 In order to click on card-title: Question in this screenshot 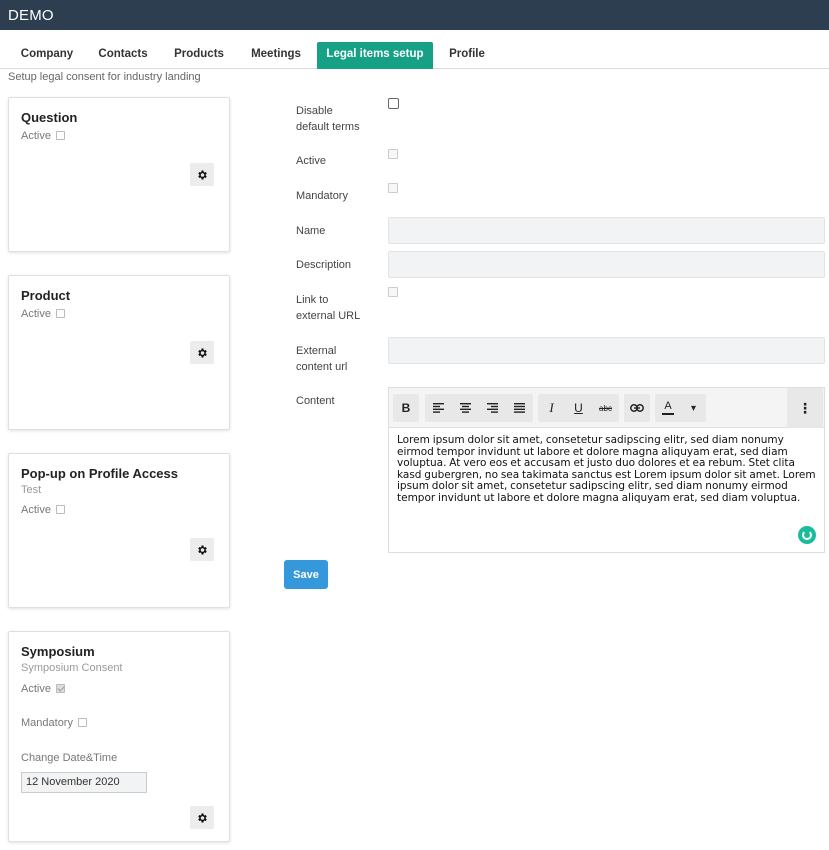, I will do `click(49, 117)`.